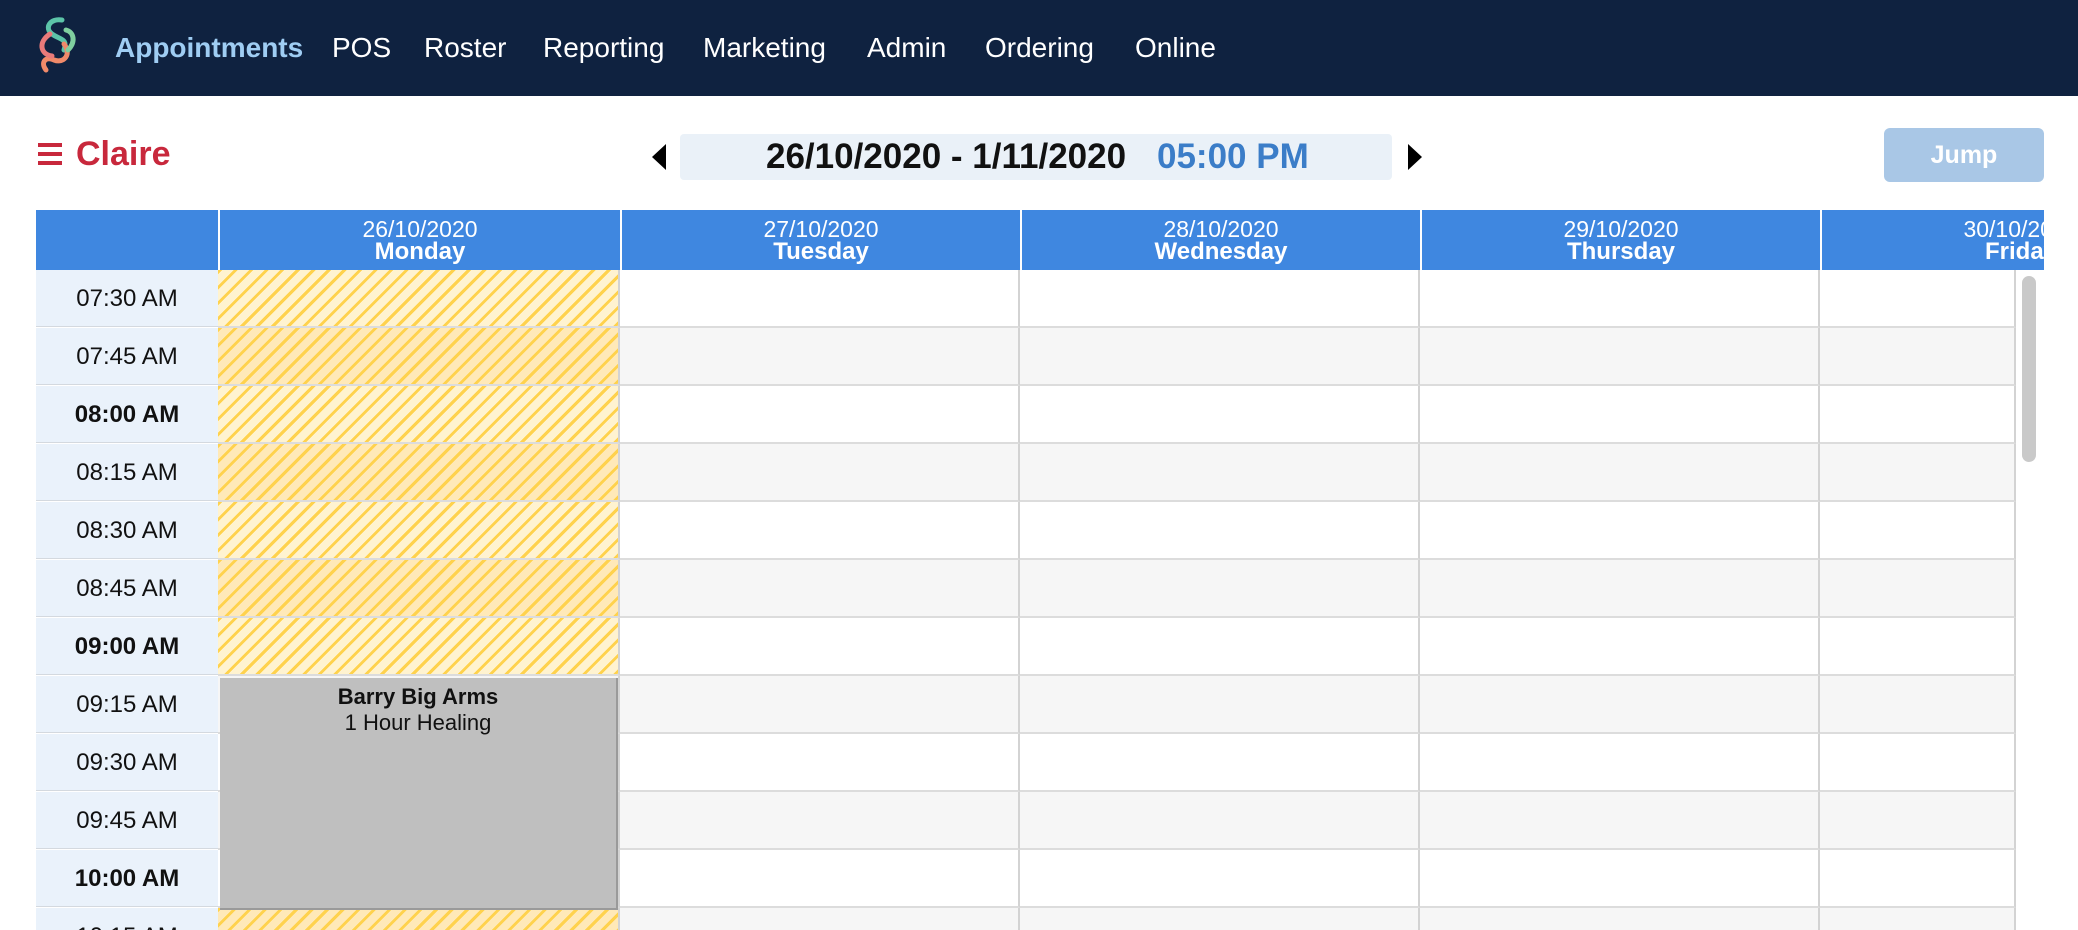  I want to click on time-label: 05:00 PM, so click(1233, 157).